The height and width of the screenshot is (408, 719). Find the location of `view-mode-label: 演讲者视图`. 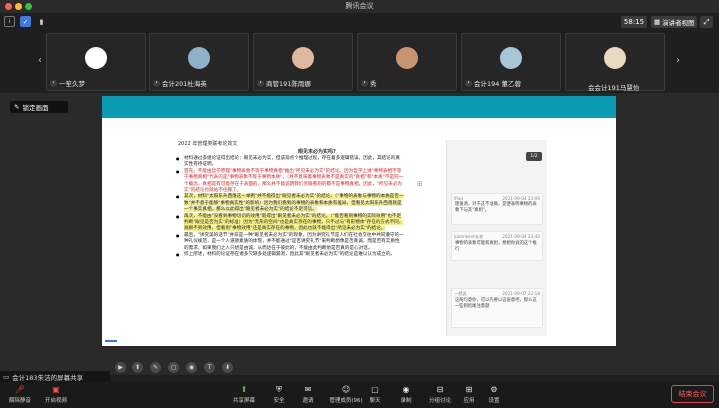

view-mode-label: 演讲者视图 is located at coordinates (678, 23).